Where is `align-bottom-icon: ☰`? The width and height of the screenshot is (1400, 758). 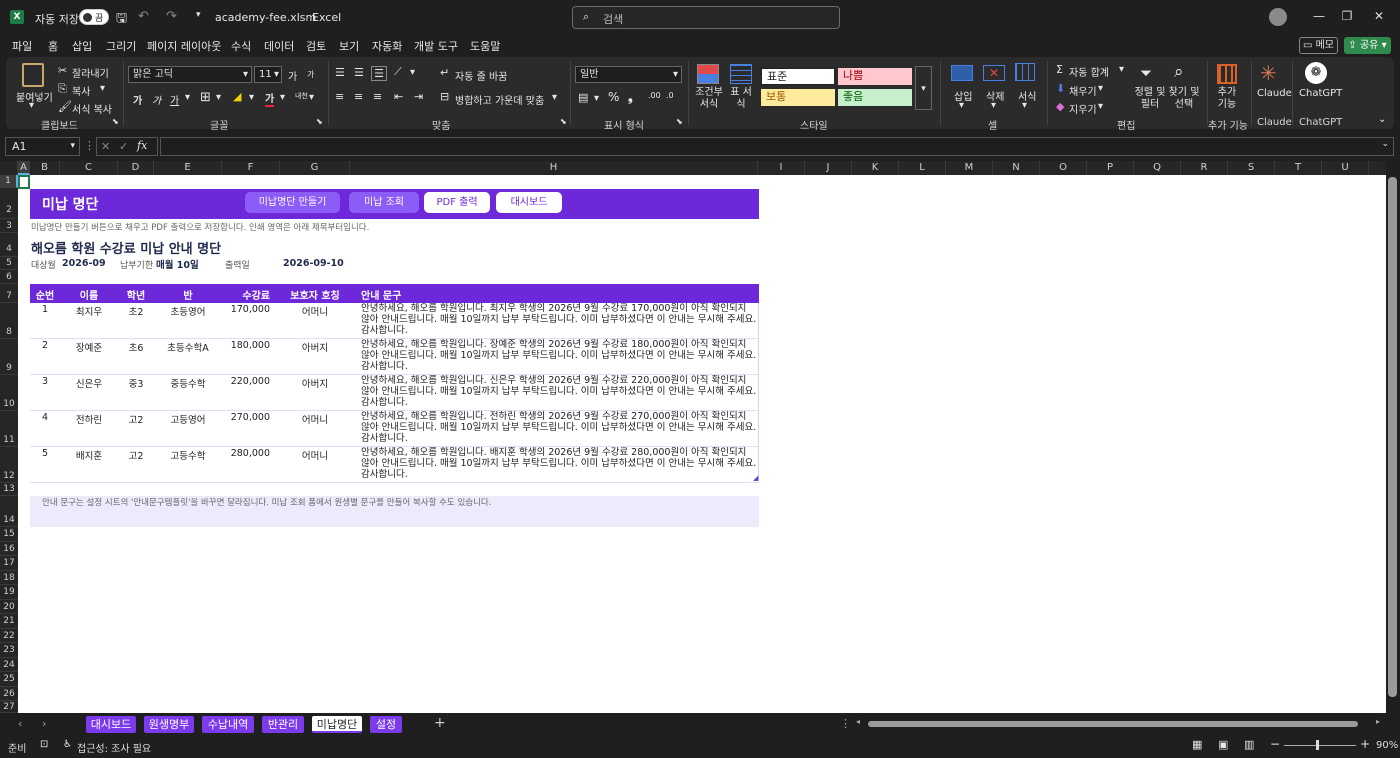
align-bottom-icon: ☰ is located at coordinates (379, 73).